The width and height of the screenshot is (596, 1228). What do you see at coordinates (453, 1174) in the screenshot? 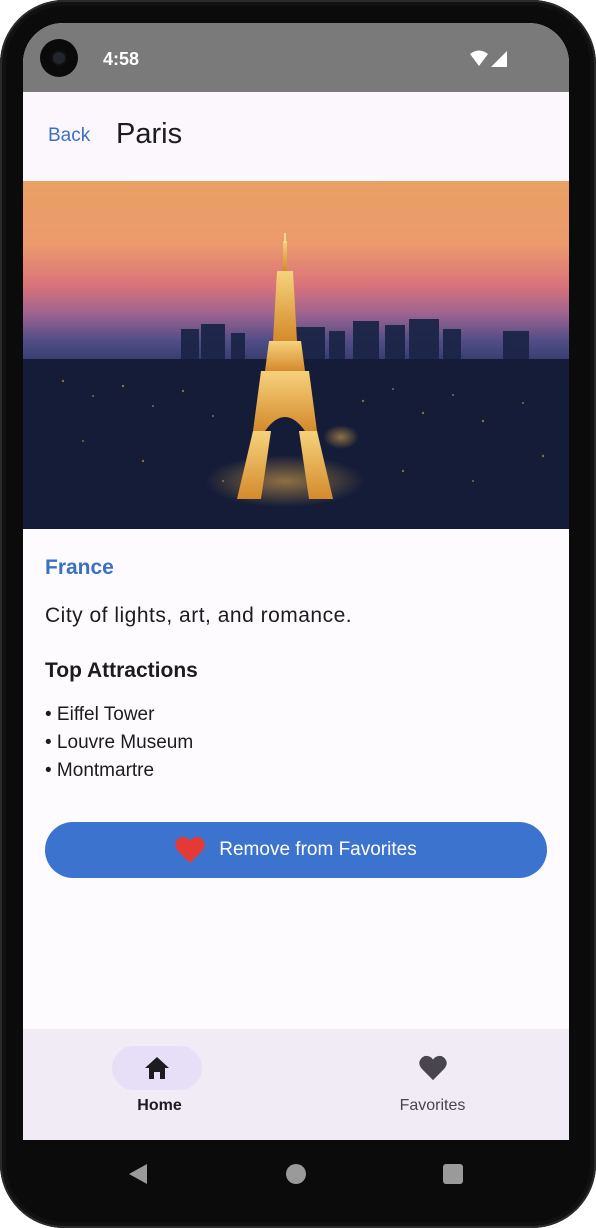
I see `system-recents-icon` at bounding box center [453, 1174].